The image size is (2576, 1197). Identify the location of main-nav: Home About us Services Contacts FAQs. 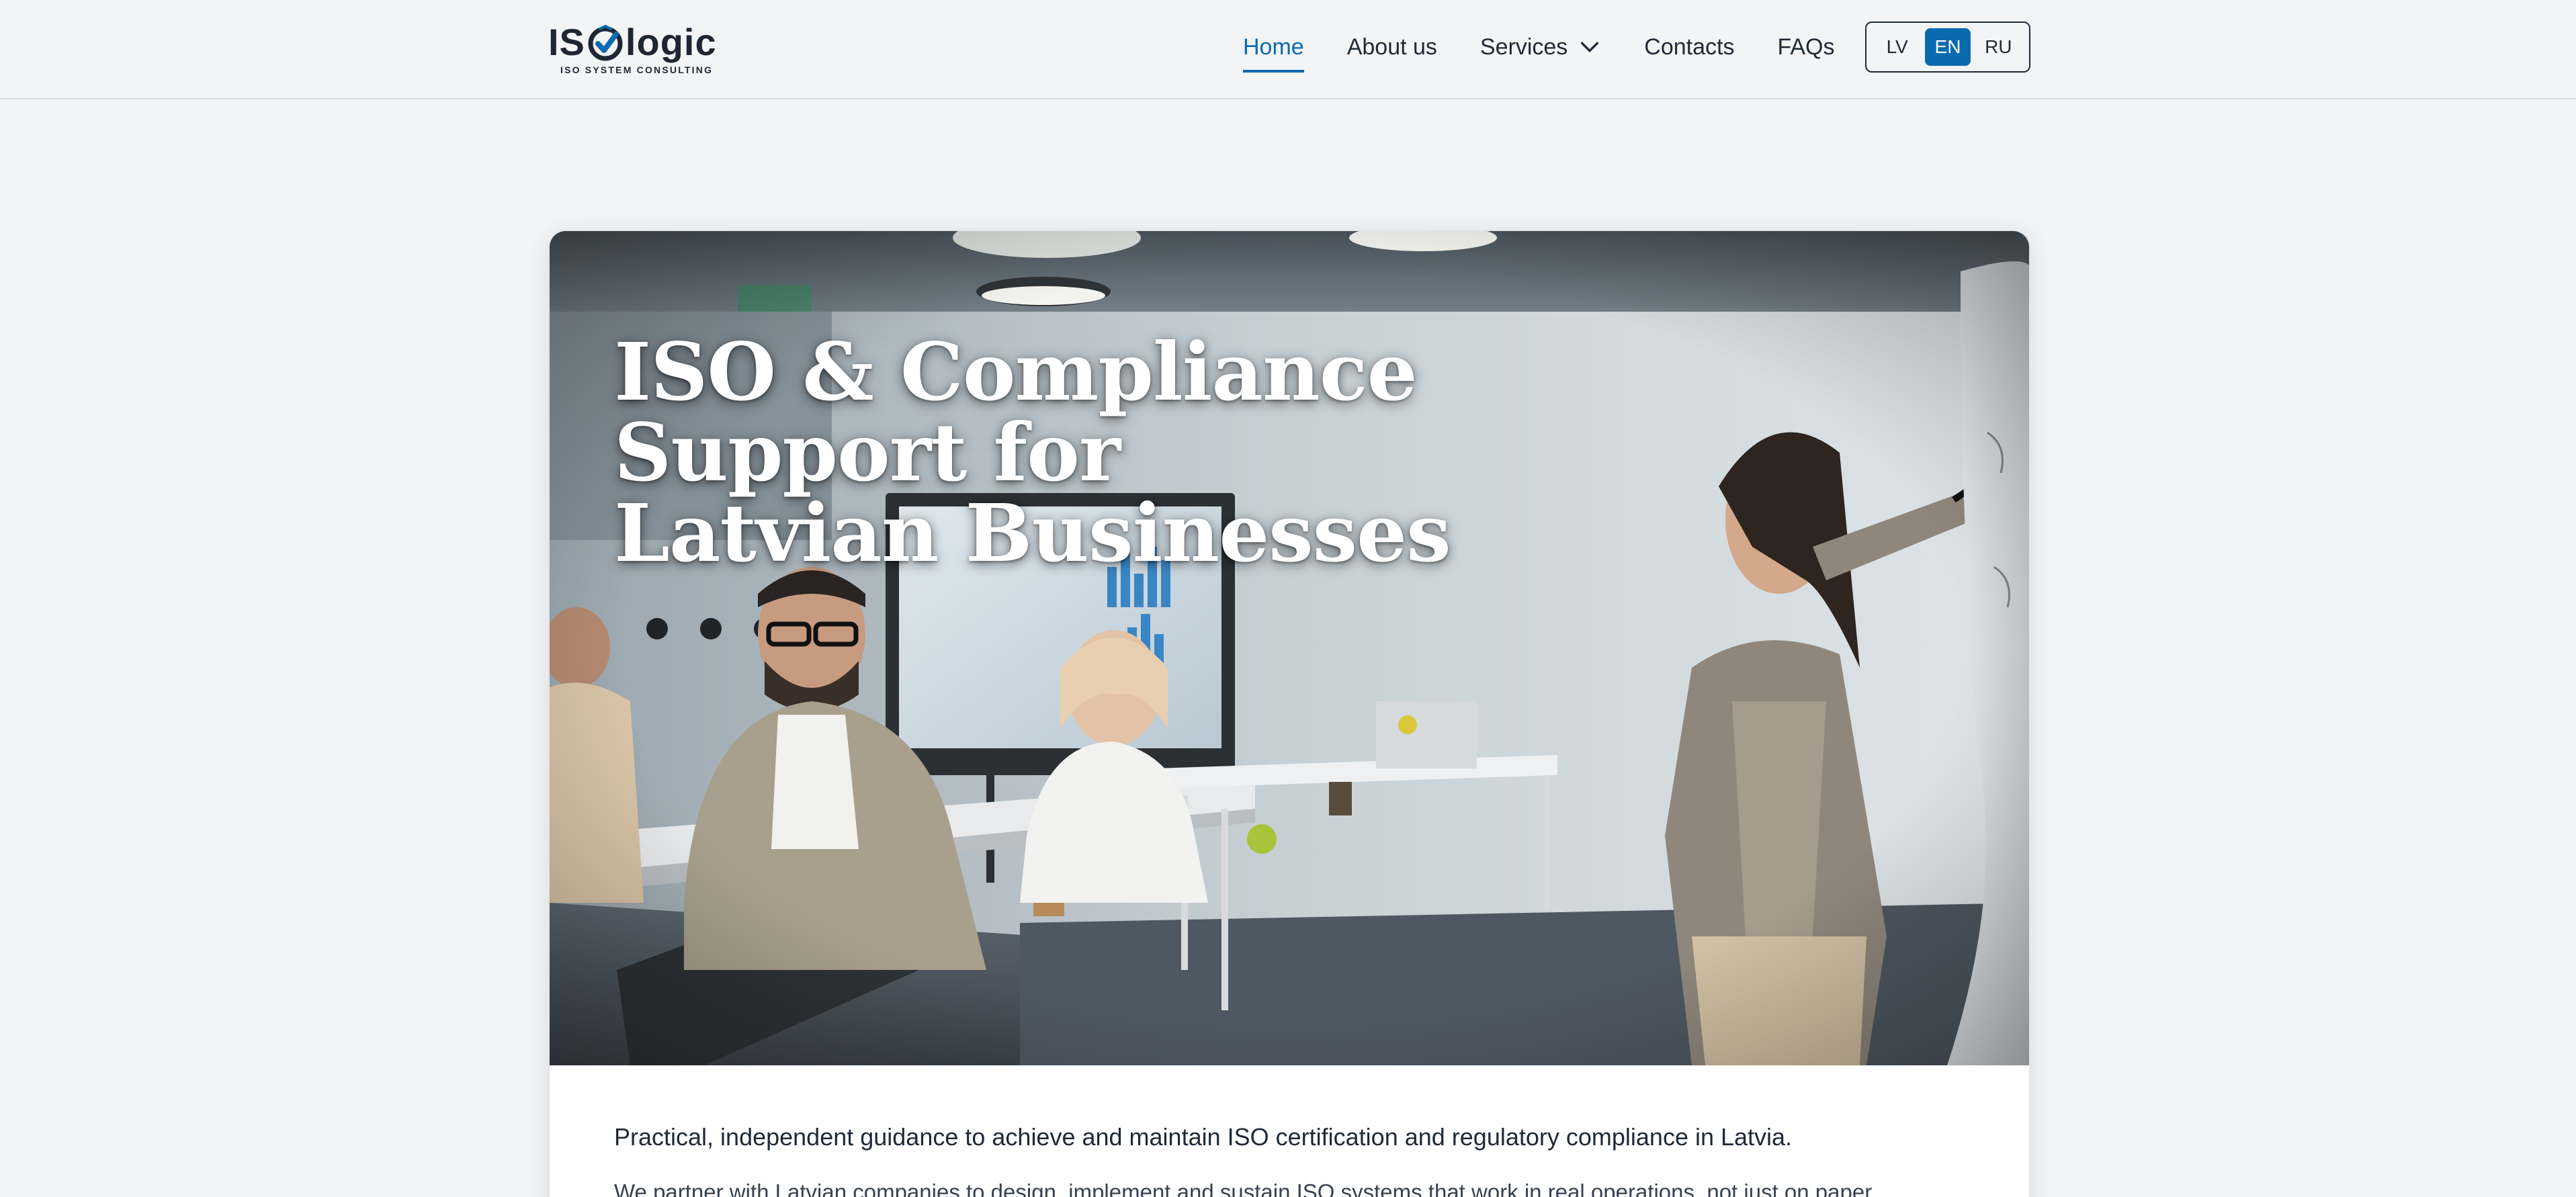
(1560, 47).